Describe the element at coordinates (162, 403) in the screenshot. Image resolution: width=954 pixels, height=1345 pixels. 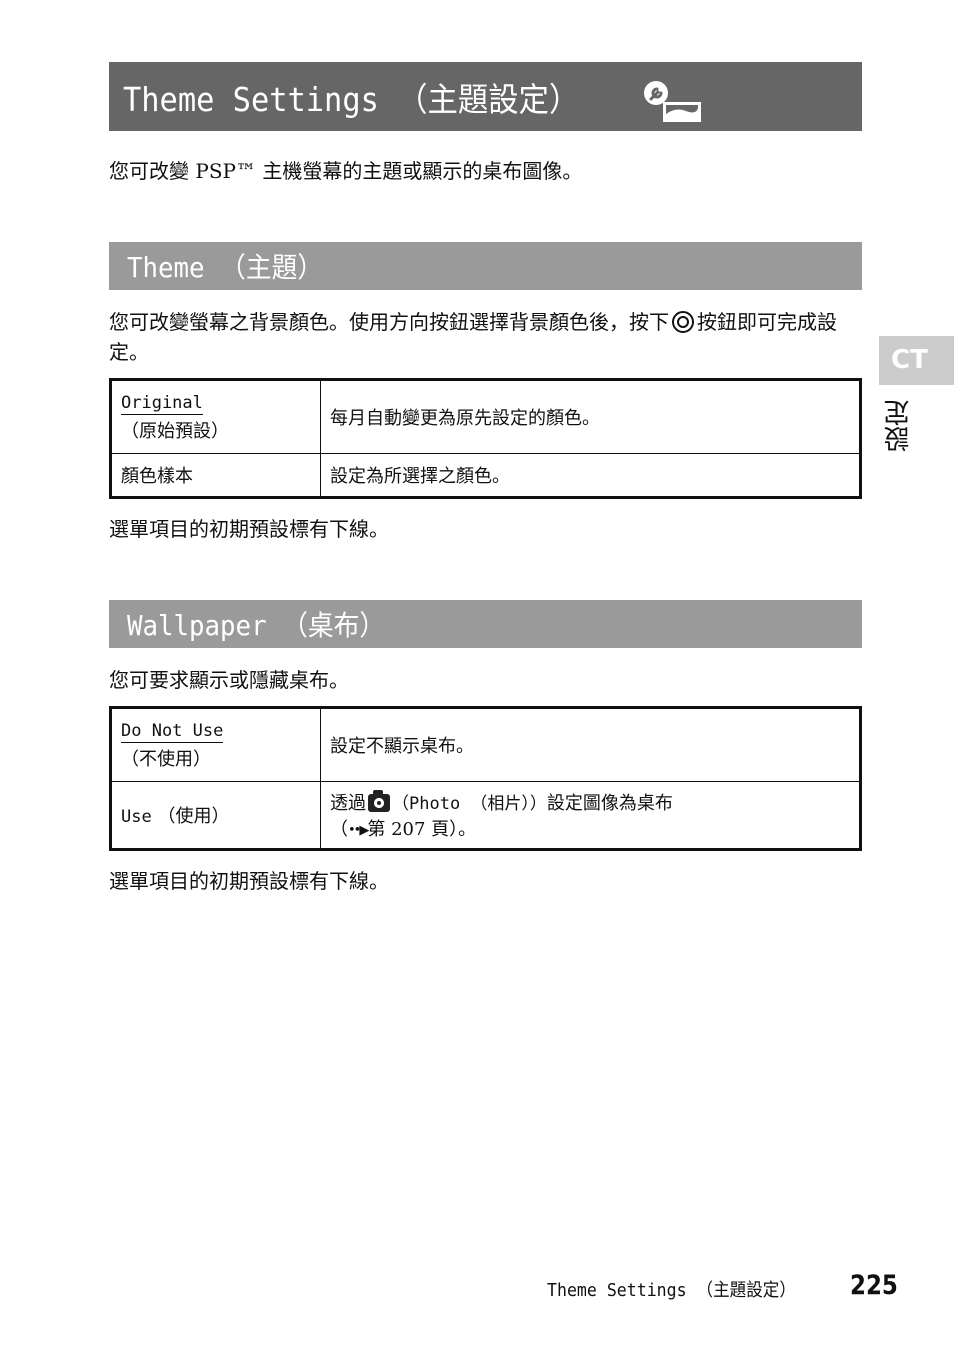
I see `option-default-name: Original` at that location.